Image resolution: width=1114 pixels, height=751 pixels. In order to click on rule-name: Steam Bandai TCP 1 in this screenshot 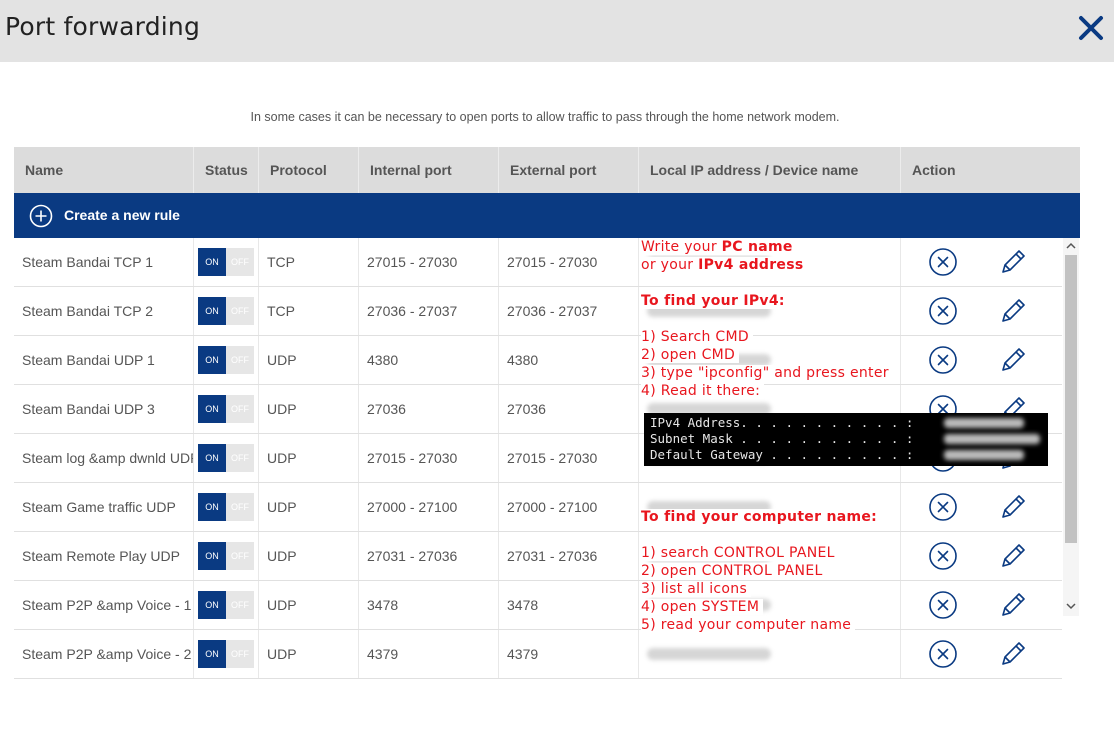, I will do `click(104, 262)`.